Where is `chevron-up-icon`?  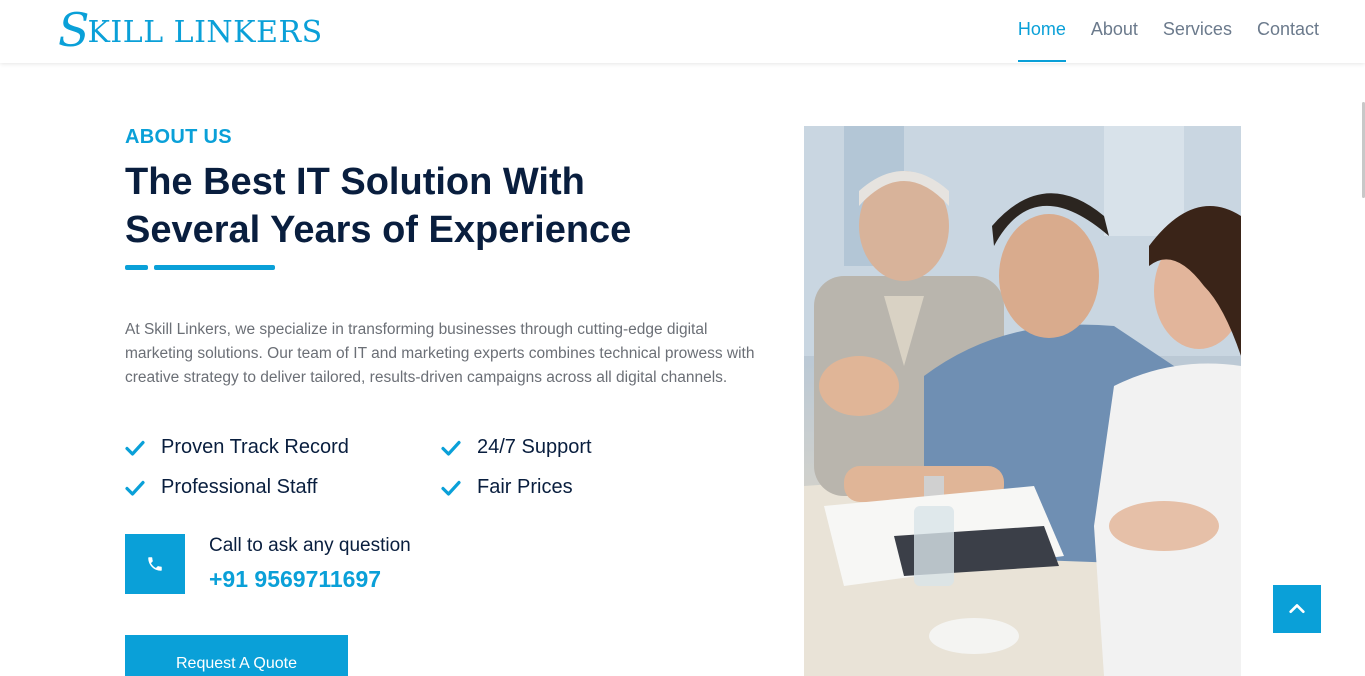
chevron-up-icon is located at coordinates (1297, 609).